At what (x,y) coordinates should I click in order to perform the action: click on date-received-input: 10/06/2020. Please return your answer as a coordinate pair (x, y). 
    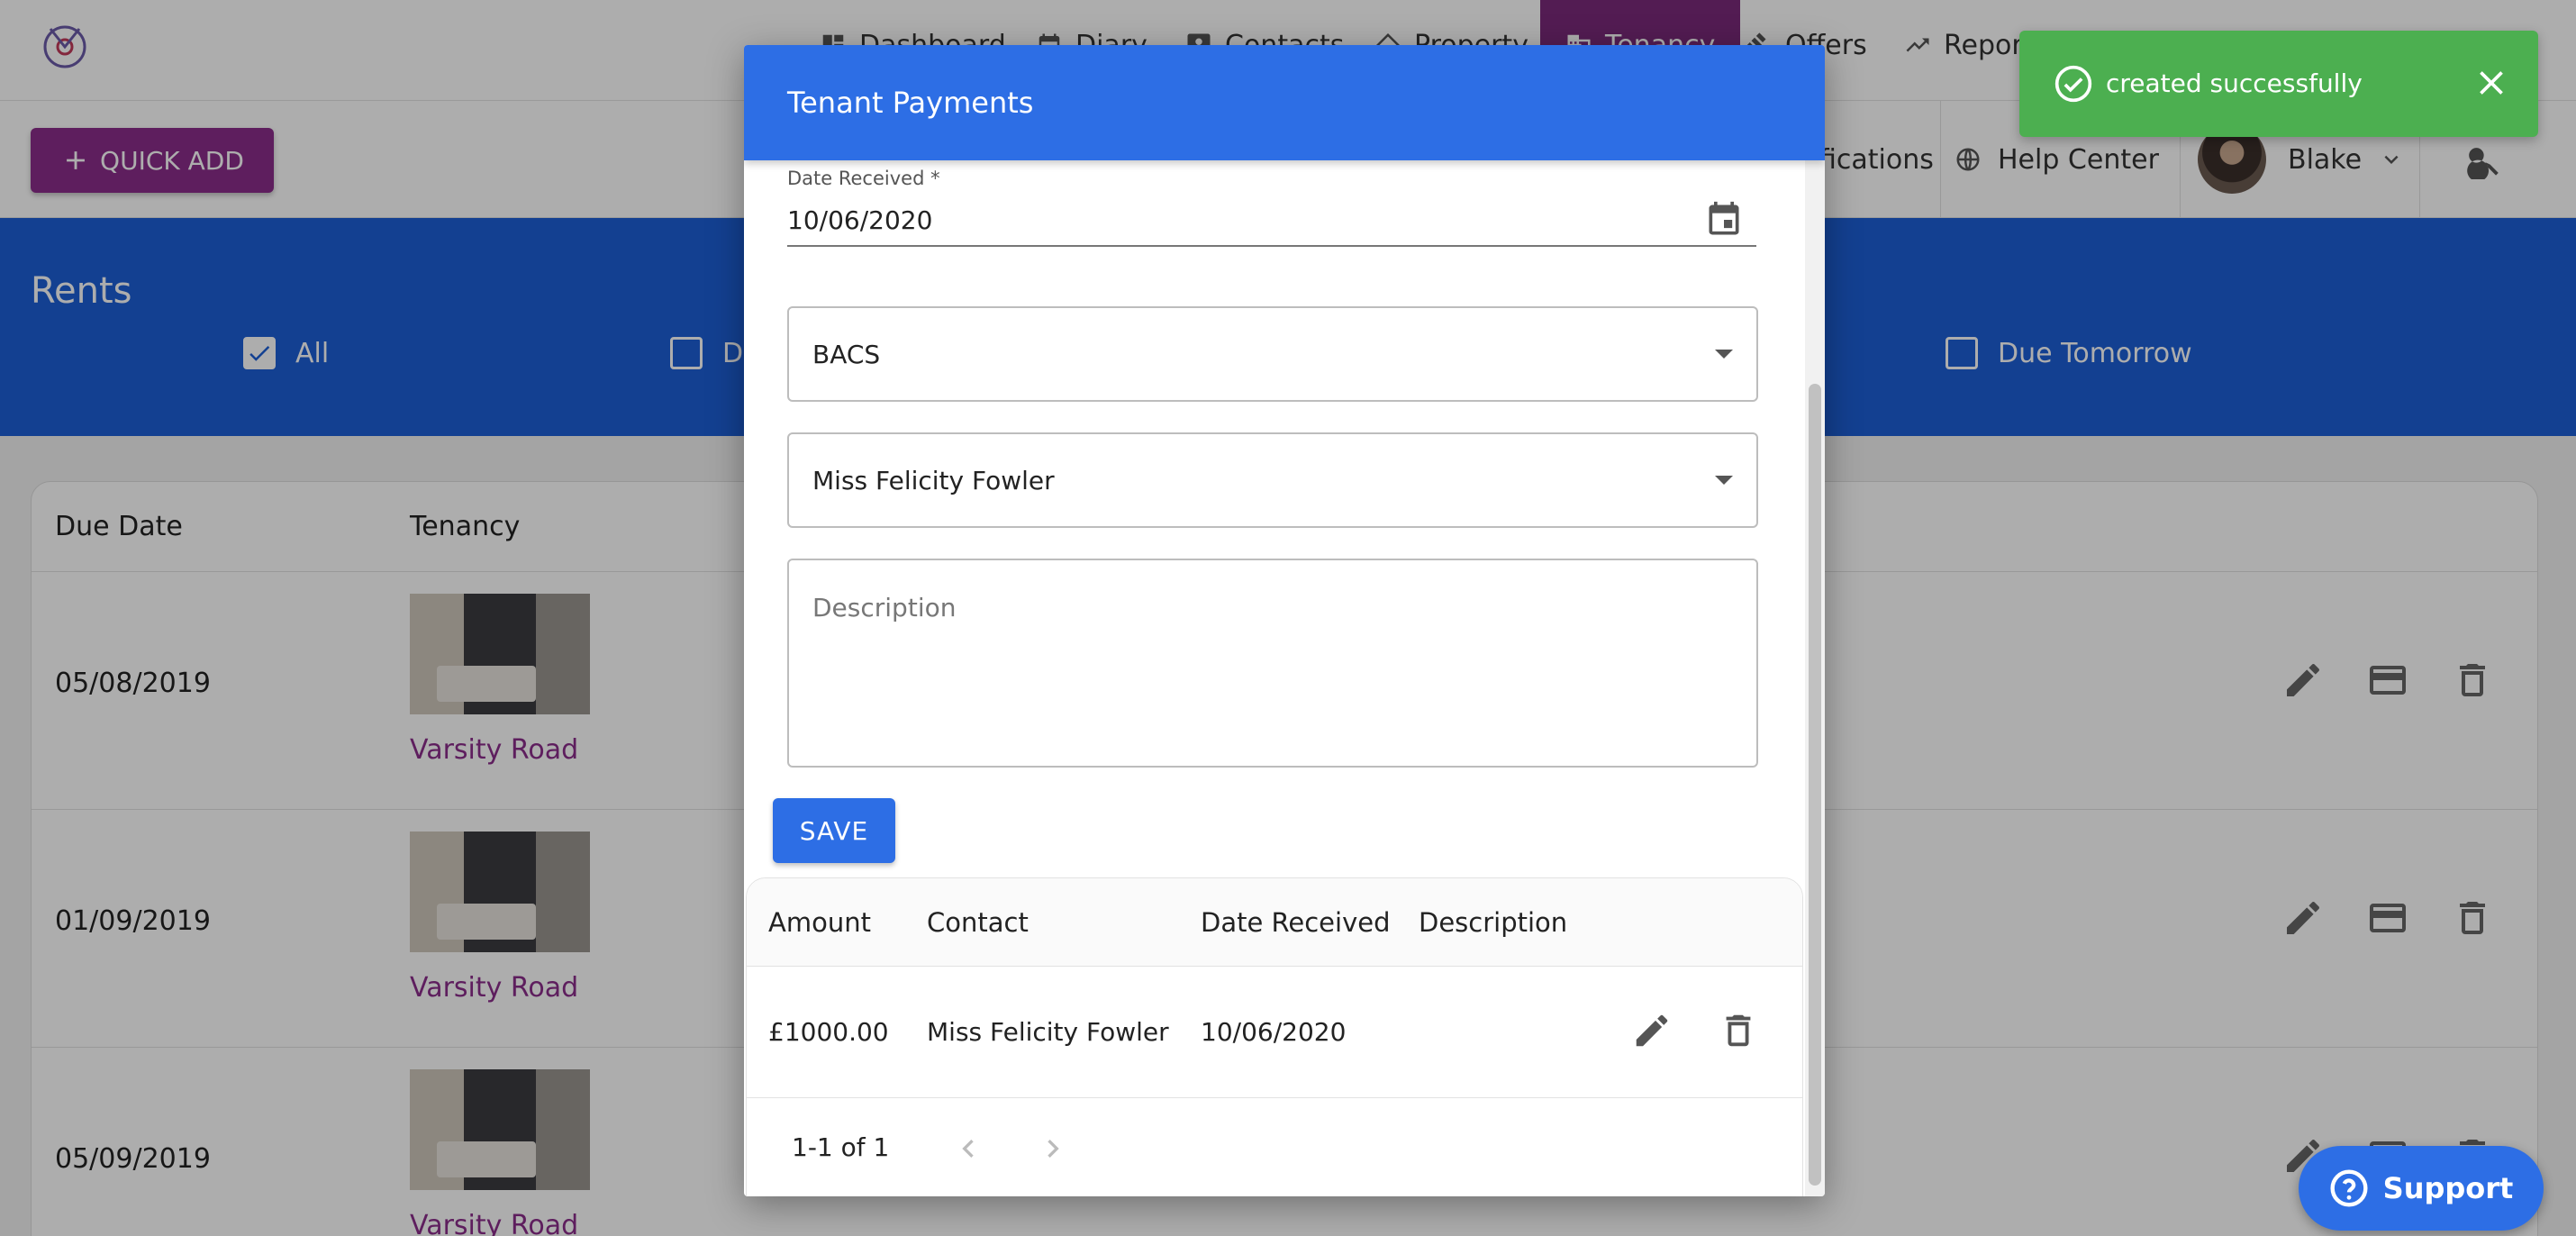
    Looking at the image, I should click on (1271, 221).